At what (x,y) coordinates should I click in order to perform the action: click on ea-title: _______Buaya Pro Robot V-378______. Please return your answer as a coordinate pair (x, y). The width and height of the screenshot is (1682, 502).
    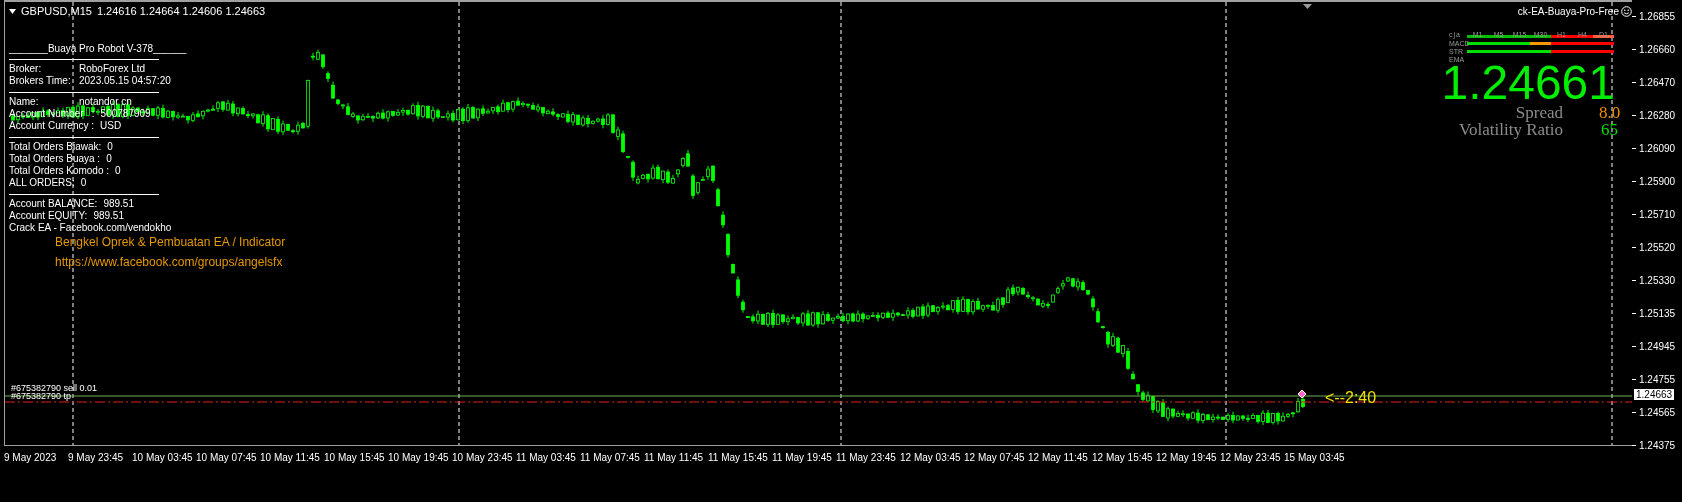
    Looking at the image, I should click on (98, 49).